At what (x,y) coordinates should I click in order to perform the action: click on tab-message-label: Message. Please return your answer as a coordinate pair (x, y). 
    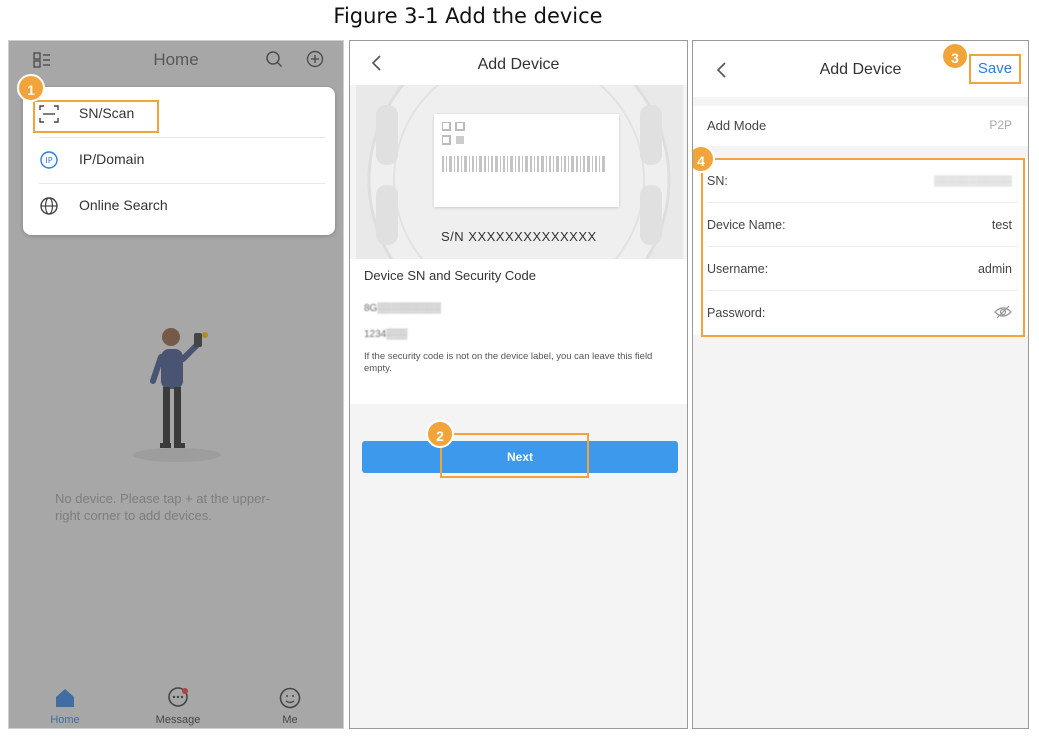
    Looking at the image, I should click on (178, 720).